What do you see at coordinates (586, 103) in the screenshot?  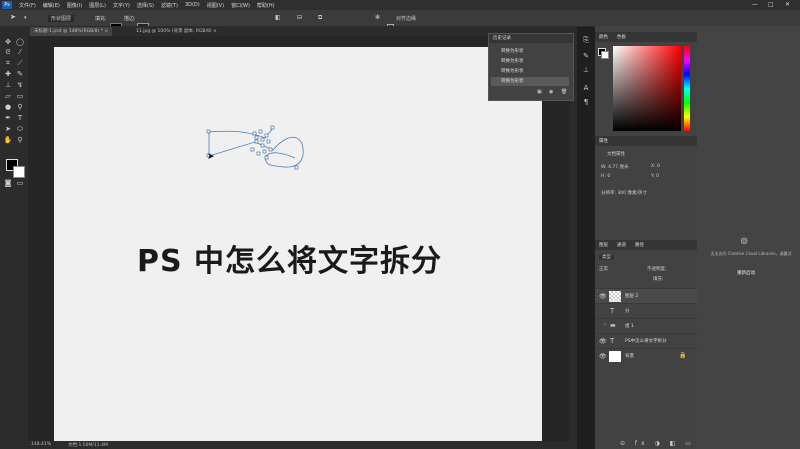 I see `paragraph-panel-icon: ¶` at bounding box center [586, 103].